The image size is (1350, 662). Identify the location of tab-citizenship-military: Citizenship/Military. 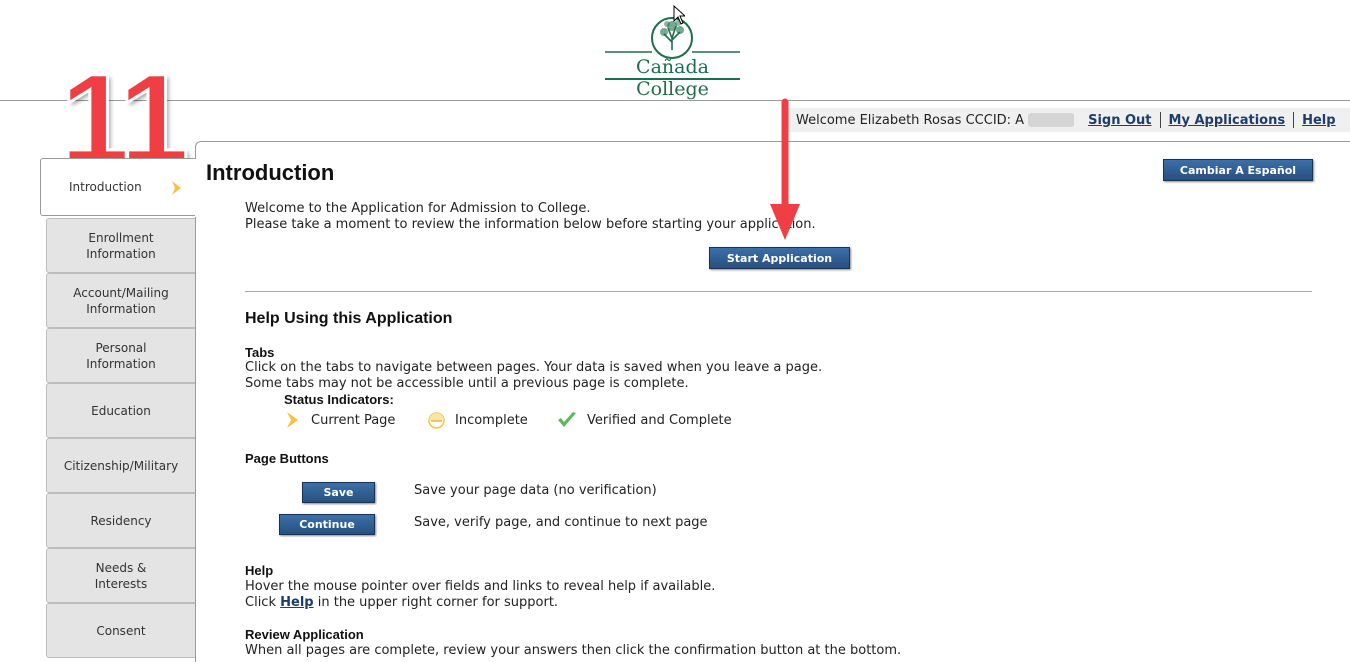
(121, 465).